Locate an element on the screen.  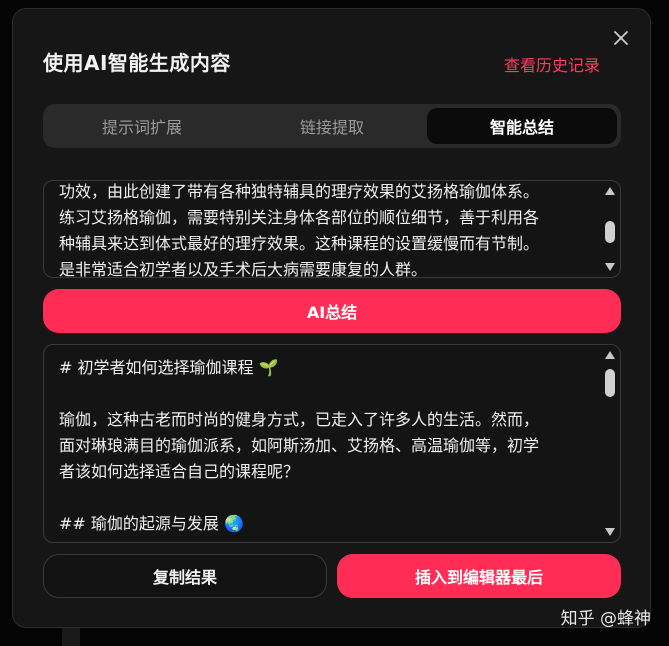
ai-summarize-button: AI总结 is located at coordinates (332, 311).